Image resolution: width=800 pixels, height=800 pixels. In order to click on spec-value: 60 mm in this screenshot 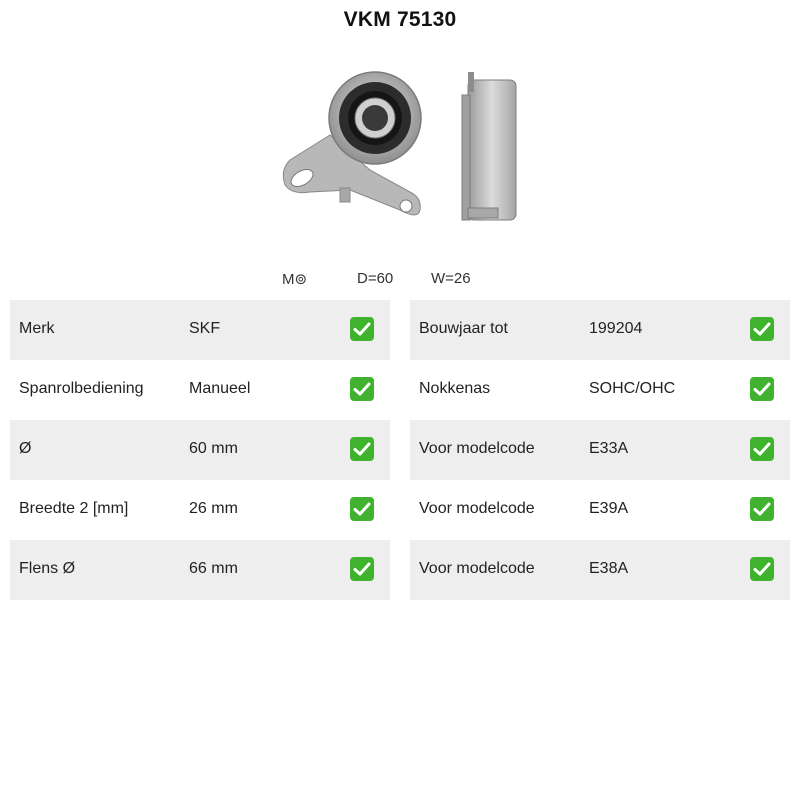, I will do `click(213, 448)`.